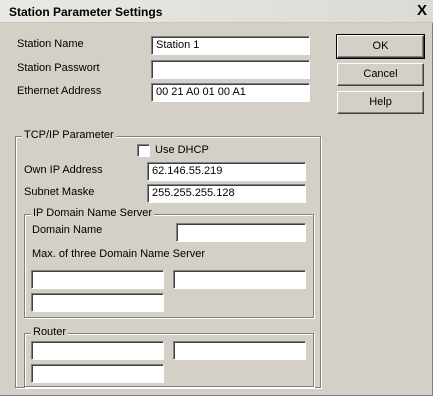 The image size is (433, 396). Describe the element at coordinates (230, 45) in the screenshot. I see `station-name-input: Station 1` at that location.